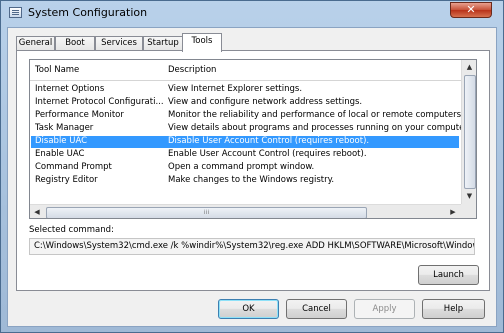 The width and height of the screenshot is (504, 333). What do you see at coordinates (469, 67) in the screenshot?
I see `scroll-up-arrow-icon: ▲` at bounding box center [469, 67].